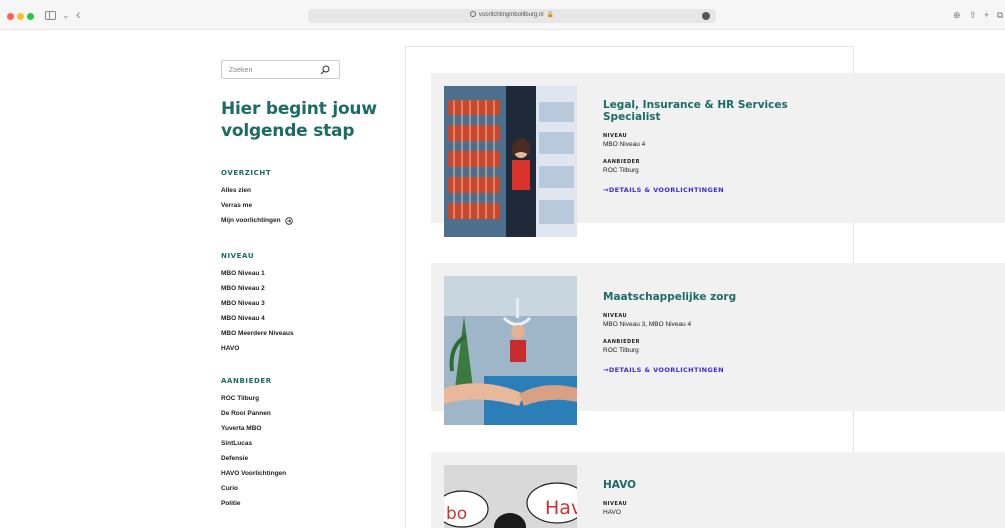 This screenshot has height=528, width=1005. Describe the element at coordinates (237, 205) in the screenshot. I see `nav-item-label: Verras me` at that location.